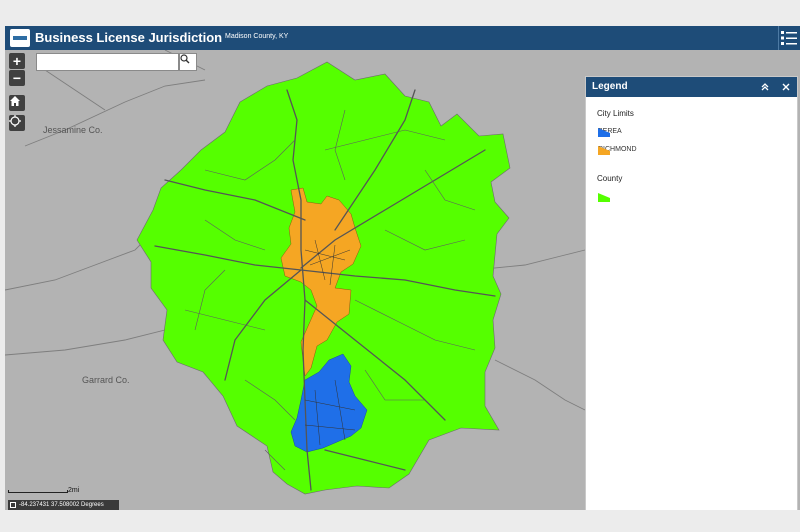 This screenshot has width=800, height=532. What do you see at coordinates (604, 197) in the screenshot?
I see `county-swatch` at bounding box center [604, 197].